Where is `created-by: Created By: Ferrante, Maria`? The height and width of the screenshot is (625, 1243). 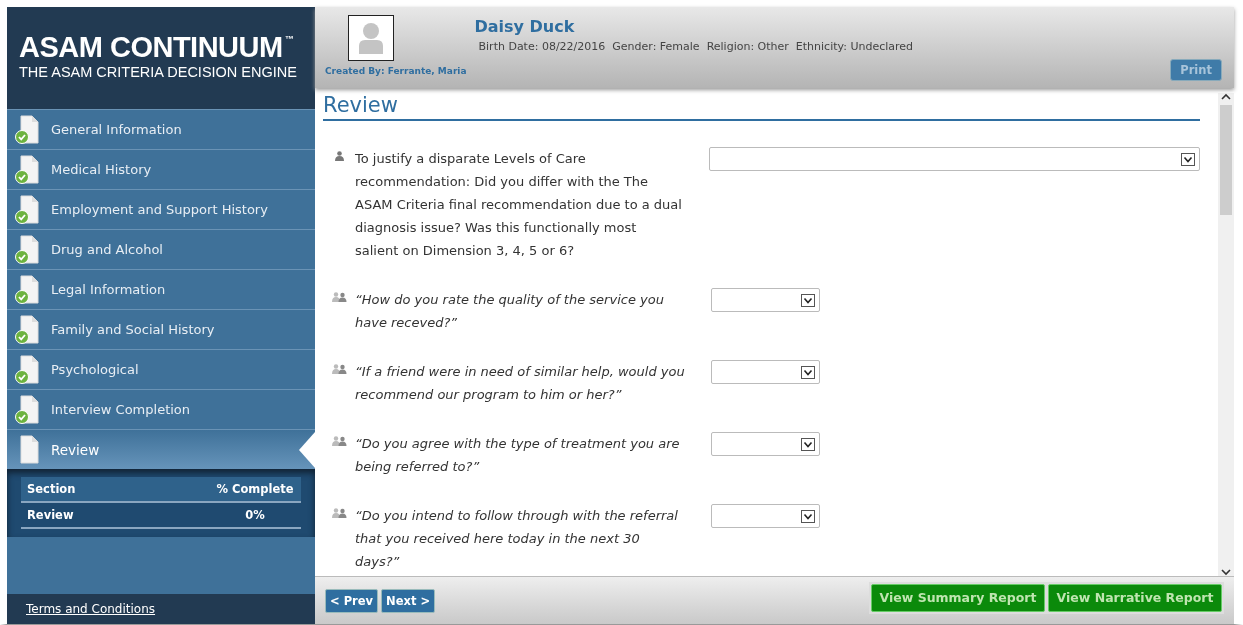 created-by: Created By: Ferrante, Maria is located at coordinates (396, 71).